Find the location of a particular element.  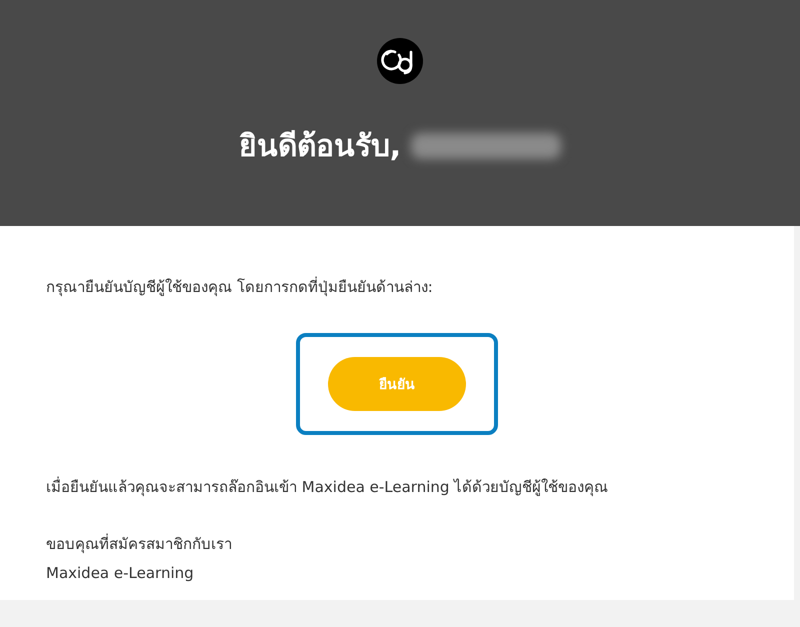

confirm-button: ยืนยัน is located at coordinates (397, 384).